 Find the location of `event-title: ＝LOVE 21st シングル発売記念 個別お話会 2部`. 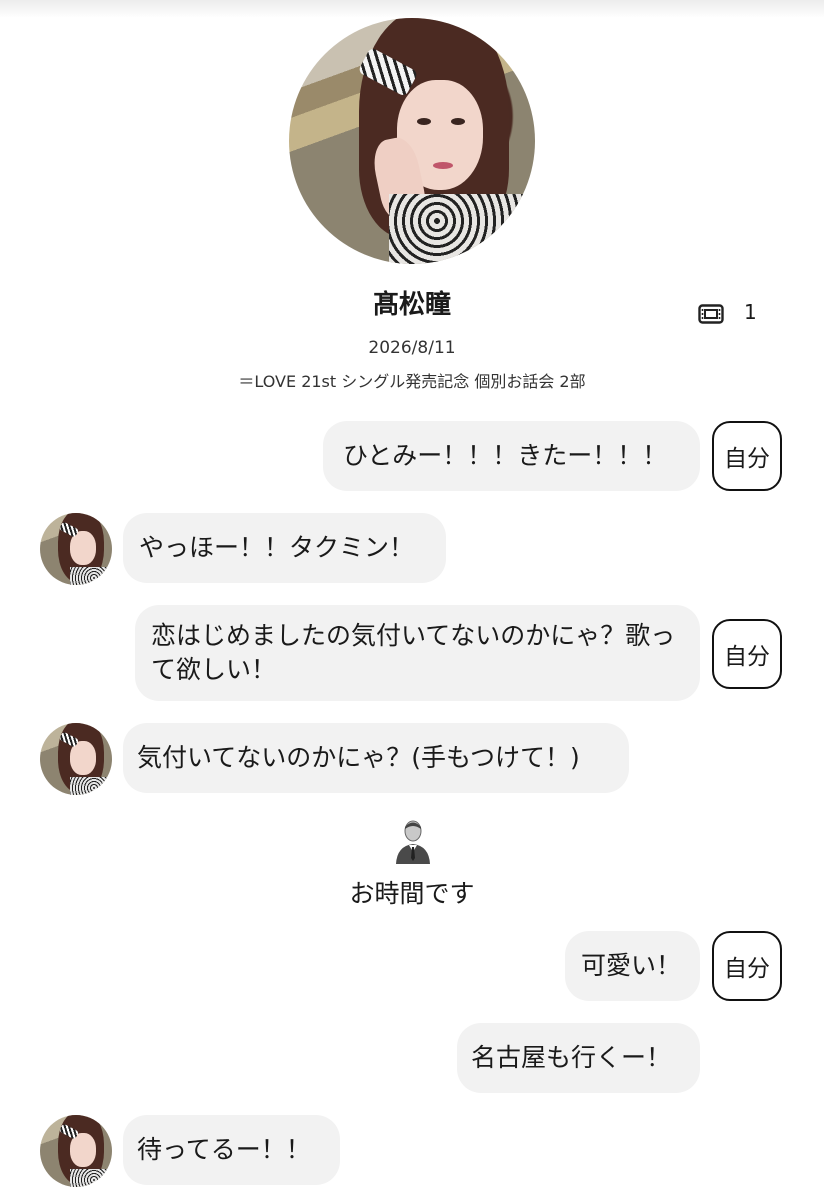

event-title: ＝LOVE 21st シングル発売記念 個別お話会 2部 is located at coordinates (412, 381).